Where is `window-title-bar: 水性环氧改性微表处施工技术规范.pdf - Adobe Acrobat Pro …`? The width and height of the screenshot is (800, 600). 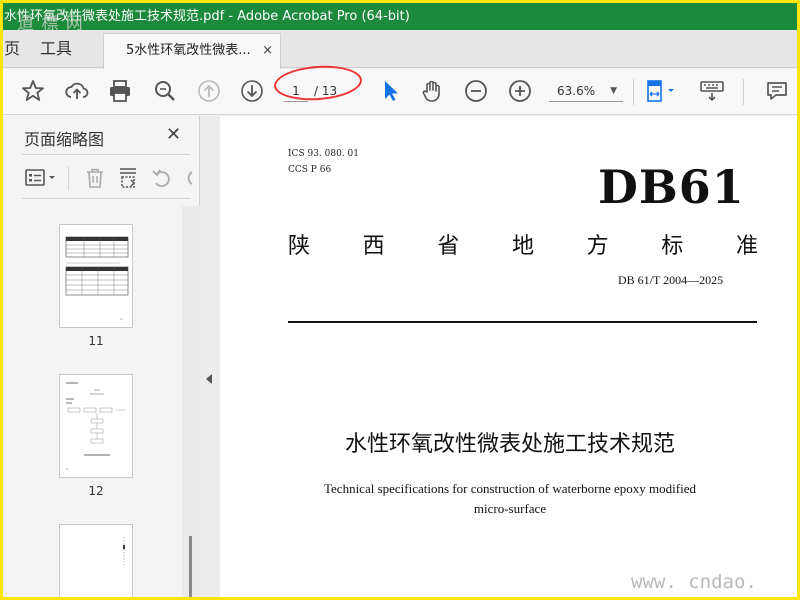
window-title-bar: 水性环氧改性微表处施工技术规范.pdf - Adobe Acrobat Pro … is located at coordinates (400, 16).